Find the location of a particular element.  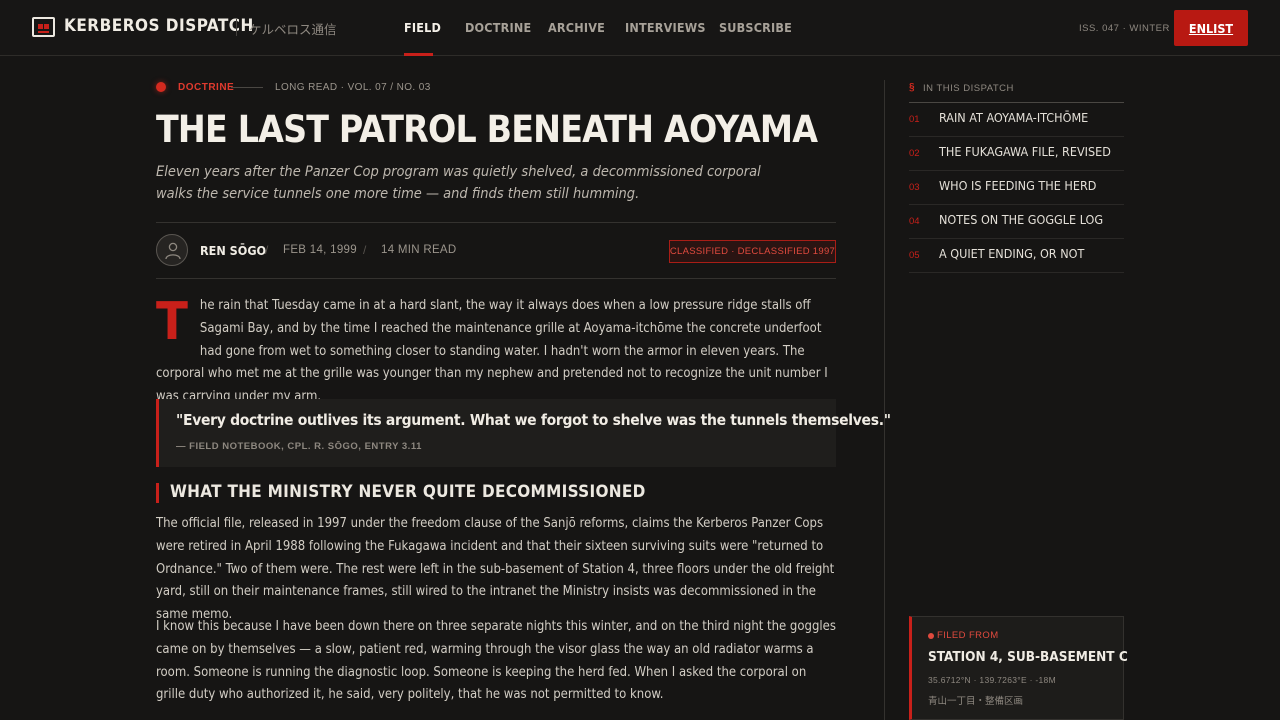

toc-item: 02 THE FUKAGAWA FILE, REVISED is located at coordinates (1016, 154).